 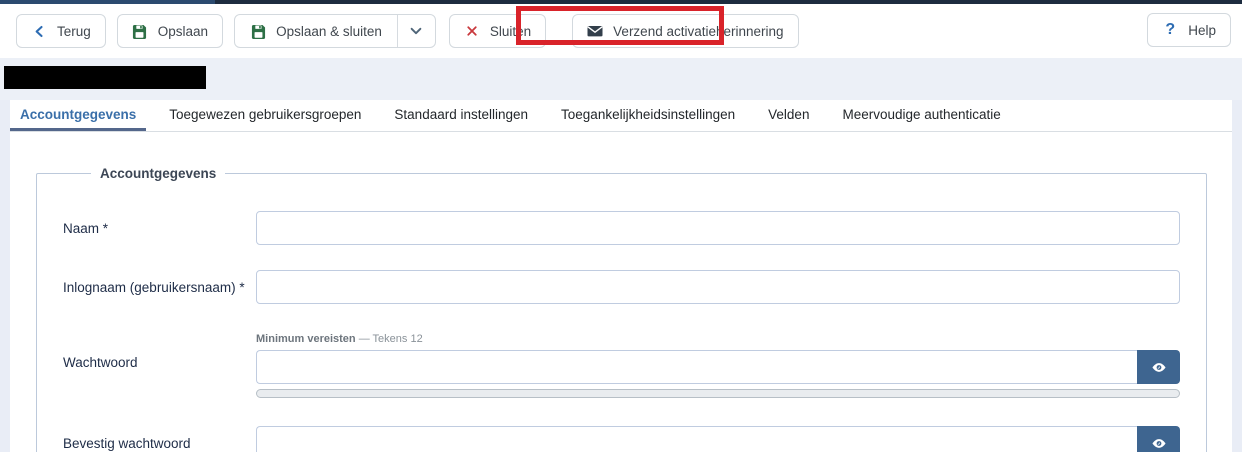 I want to click on save-close-button: Opslaan & sluiten, so click(x=316, y=31).